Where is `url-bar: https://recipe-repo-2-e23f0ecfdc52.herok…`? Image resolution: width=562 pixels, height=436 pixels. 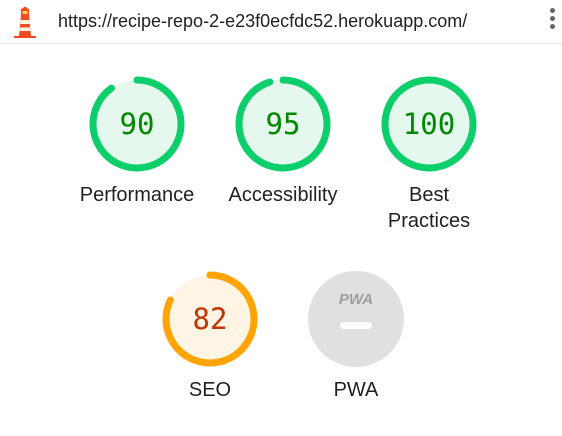 url-bar: https://recipe-repo-2-e23f0ecfdc52.herok… is located at coordinates (281, 22).